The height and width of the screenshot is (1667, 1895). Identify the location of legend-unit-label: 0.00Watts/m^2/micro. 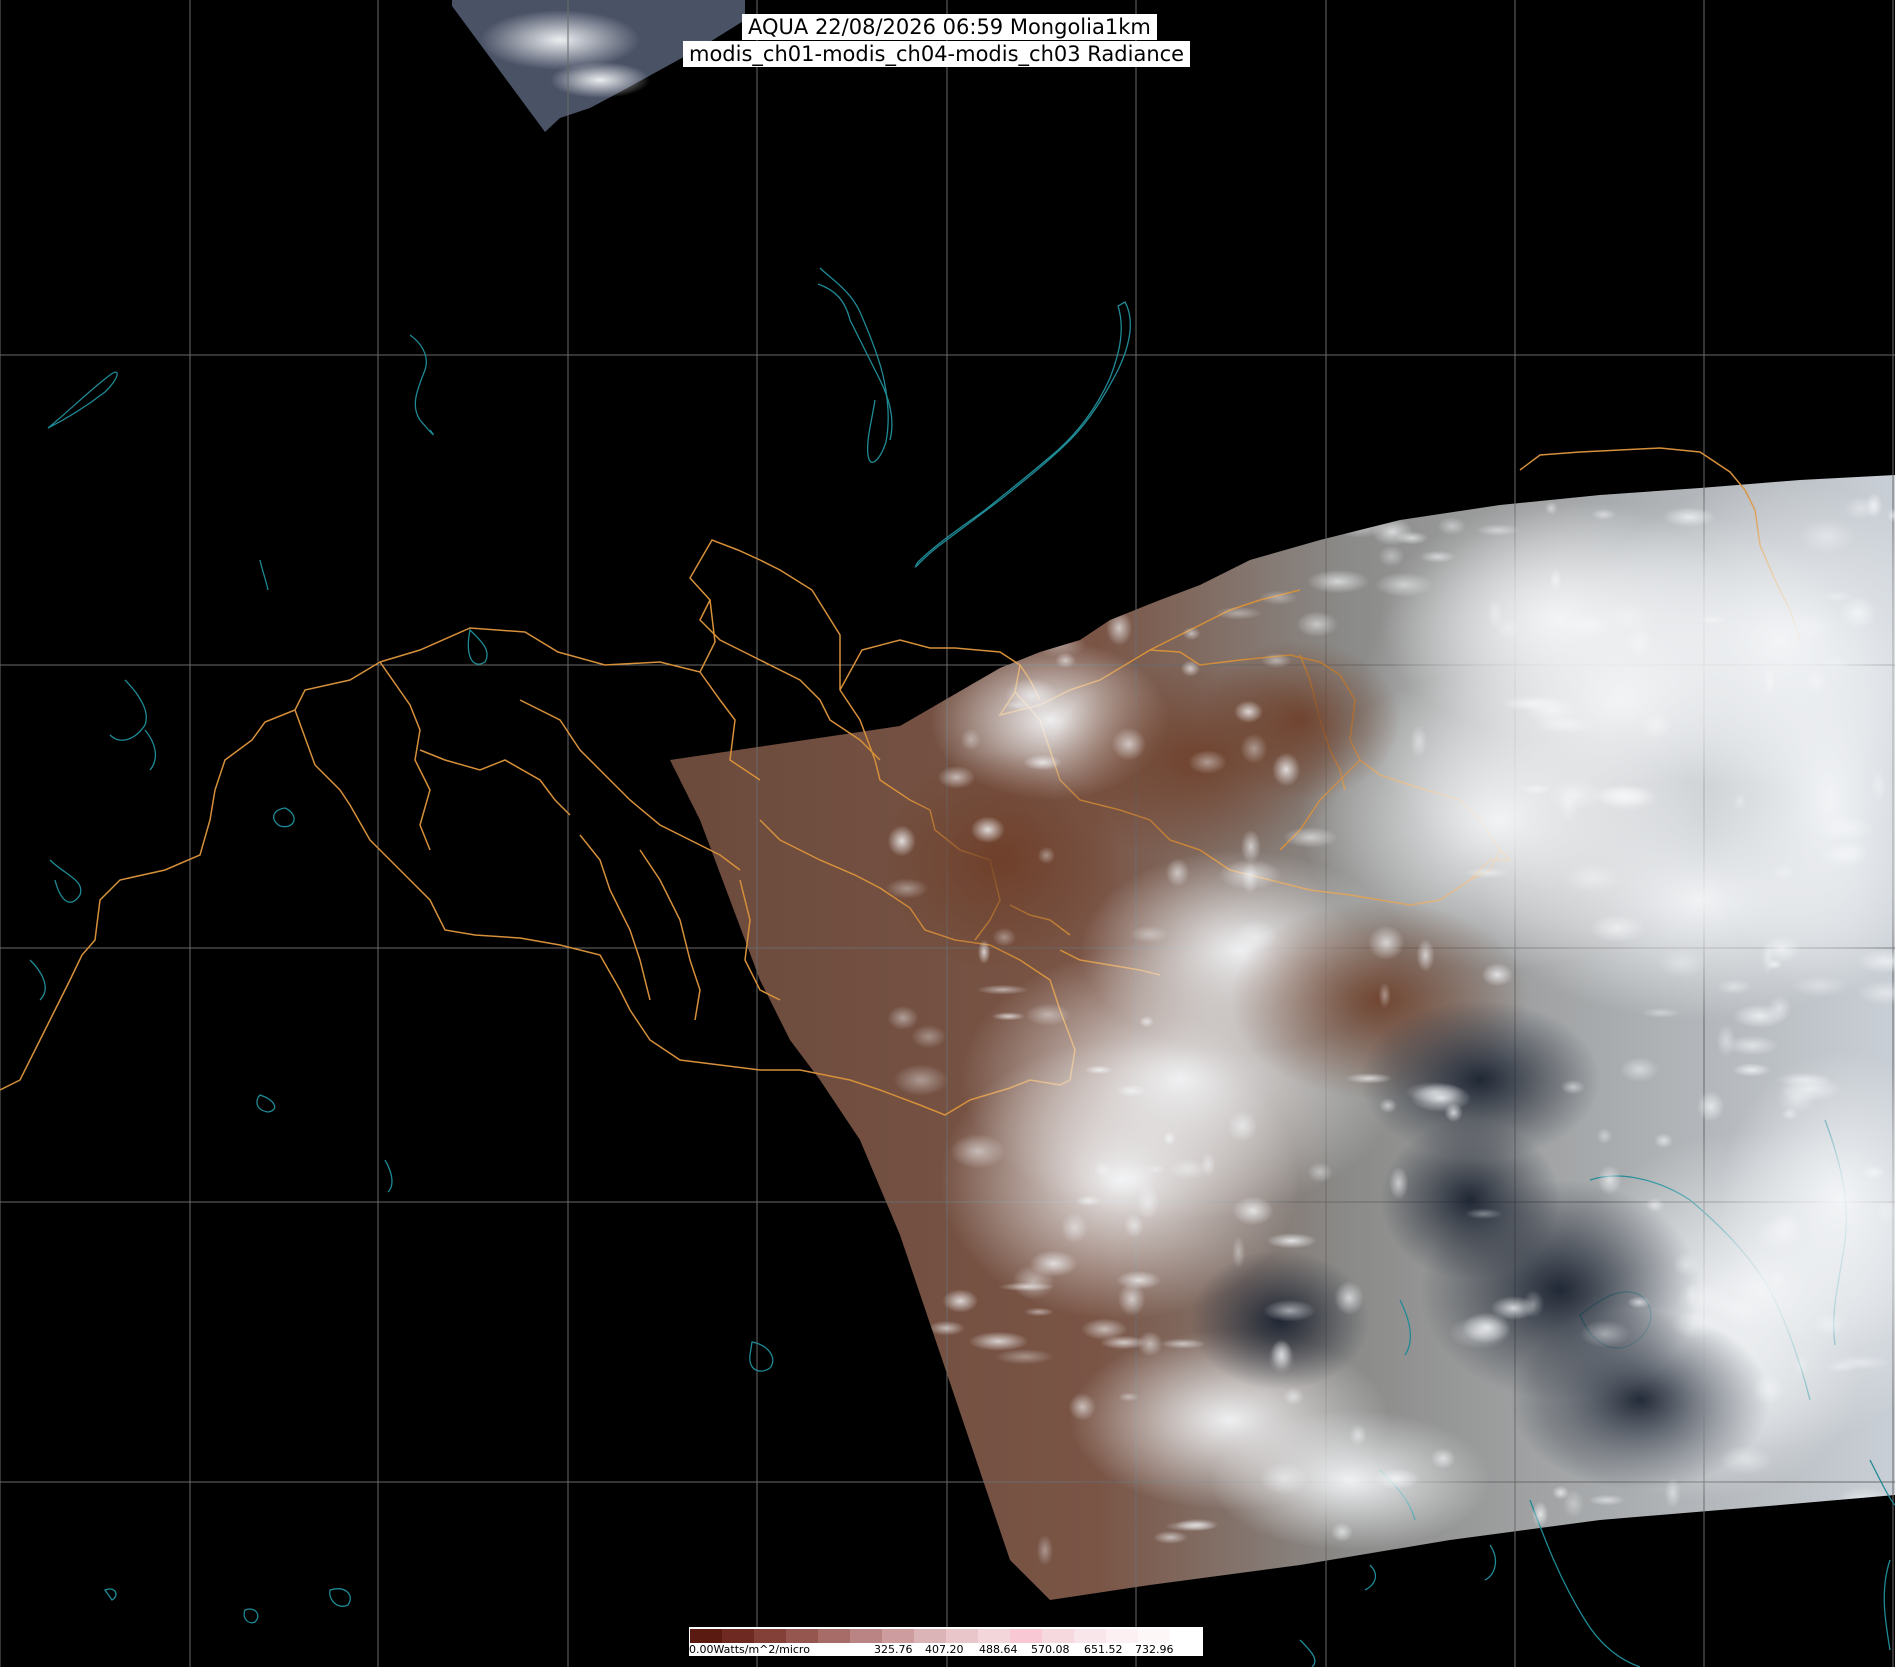
(749, 1649).